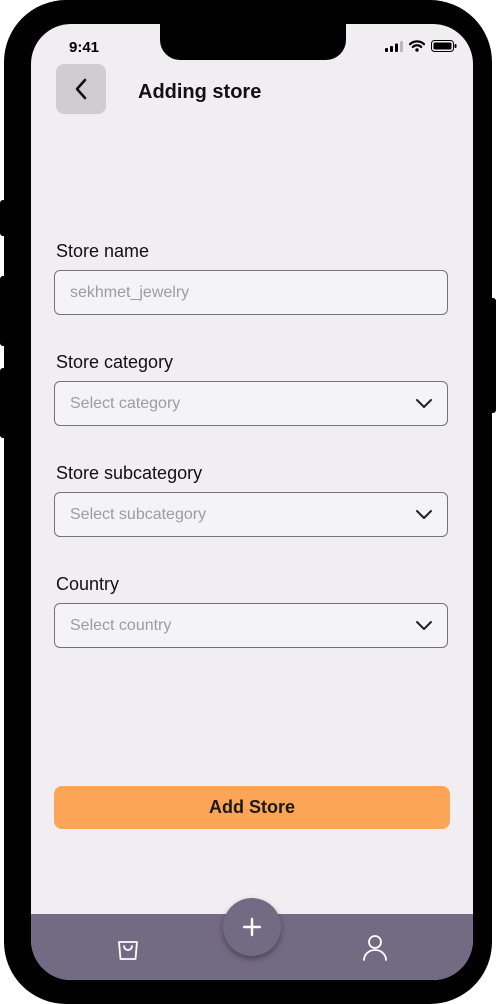 Image resolution: width=496 pixels, height=1004 pixels. What do you see at coordinates (125, 403) in the screenshot?
I see `store-category-placeholder: Select category` at bounding box center [125, 403].